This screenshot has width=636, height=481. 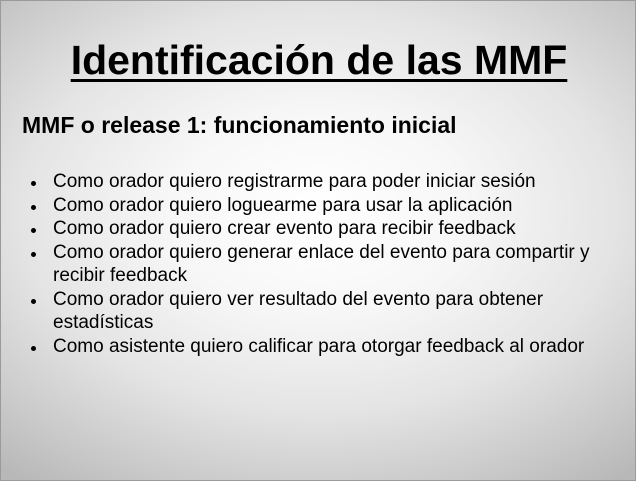 I want to click on slide-title: Identificación de las MMF, so click(x=319, y=60).